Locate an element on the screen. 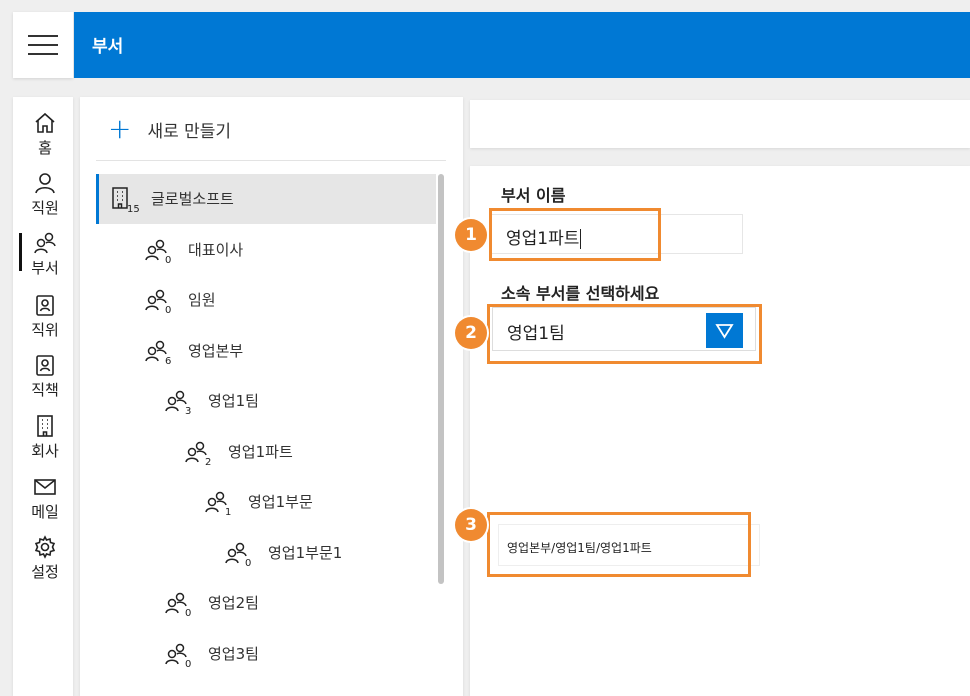 The width and height of the screenshot is (970, 696). nav-item-duties: 직책 is located at coordinates (43, 382).